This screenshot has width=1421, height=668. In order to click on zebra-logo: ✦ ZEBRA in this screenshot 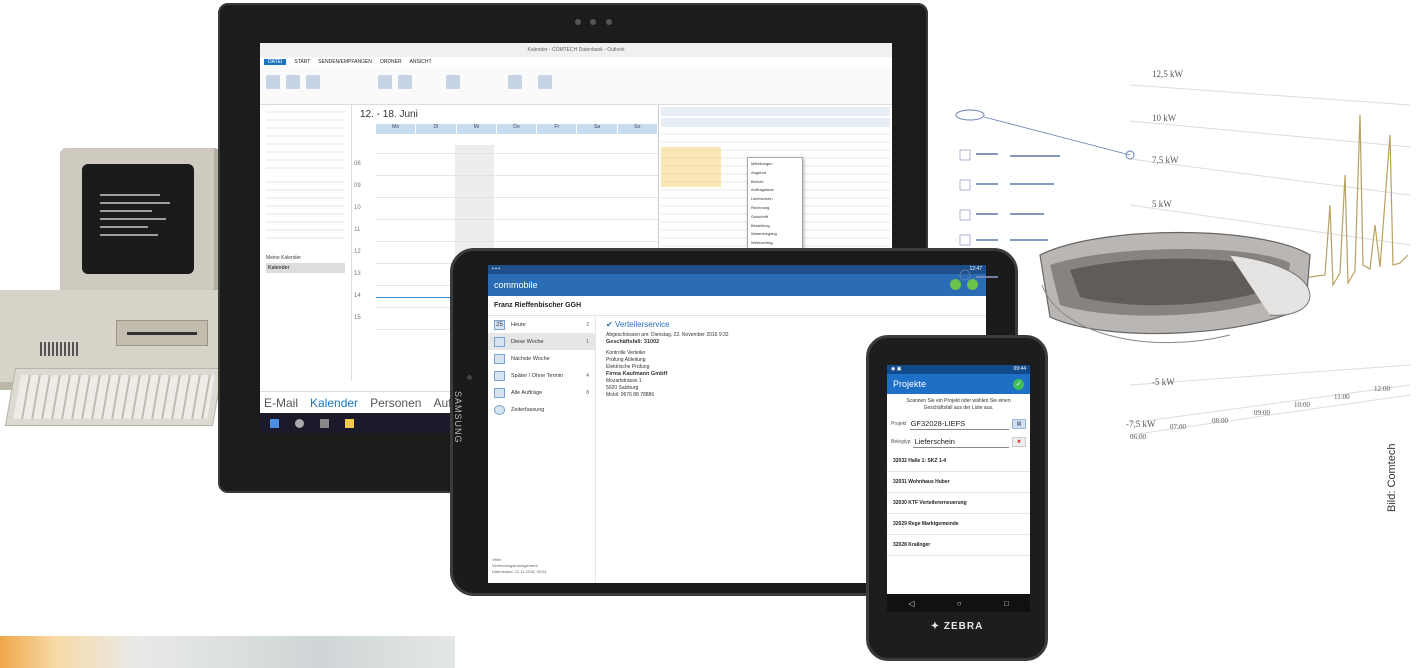, I will do `click(957, 626)`.